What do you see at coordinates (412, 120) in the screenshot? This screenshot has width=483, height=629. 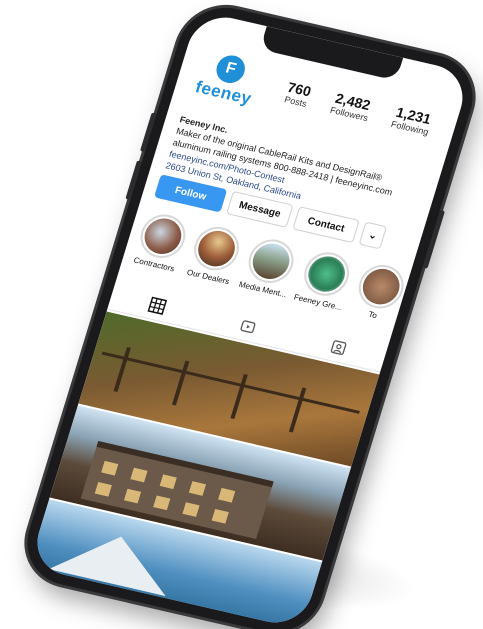 I see `stat-following: 1,231 Following` at bounding box center [412, 120].